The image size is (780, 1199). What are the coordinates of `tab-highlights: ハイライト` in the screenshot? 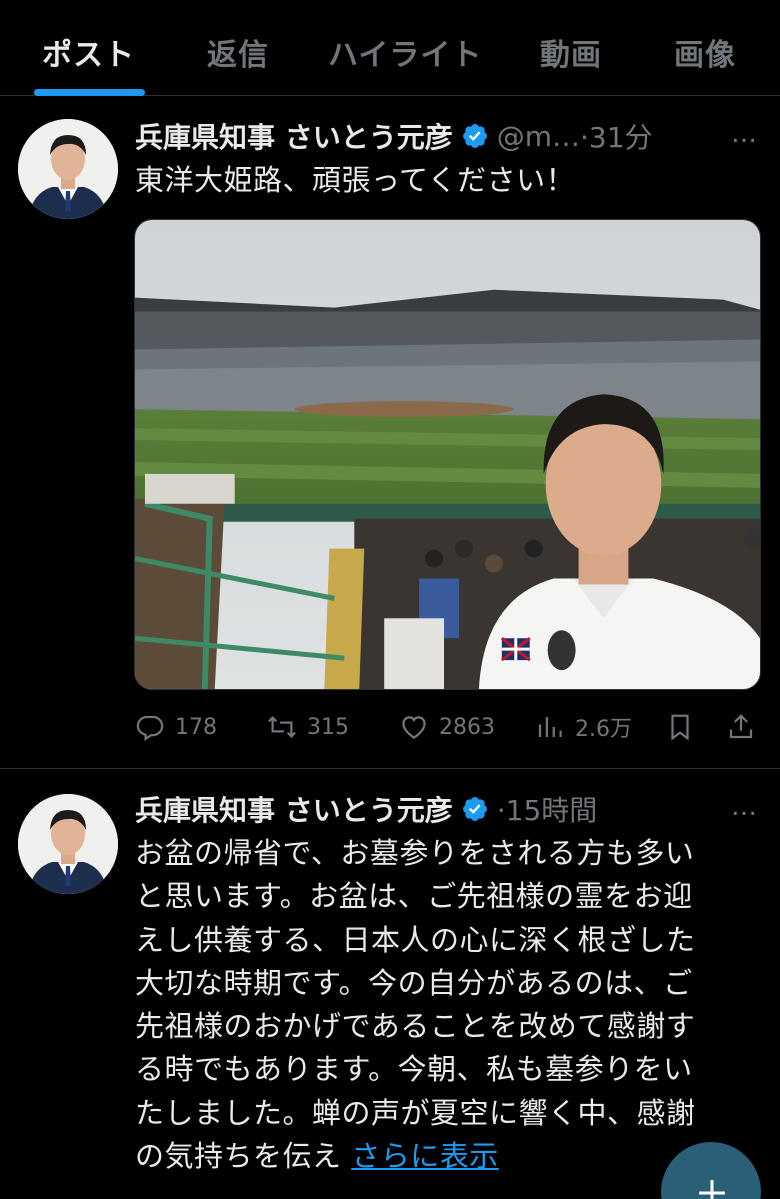 It's located at (405, 52).